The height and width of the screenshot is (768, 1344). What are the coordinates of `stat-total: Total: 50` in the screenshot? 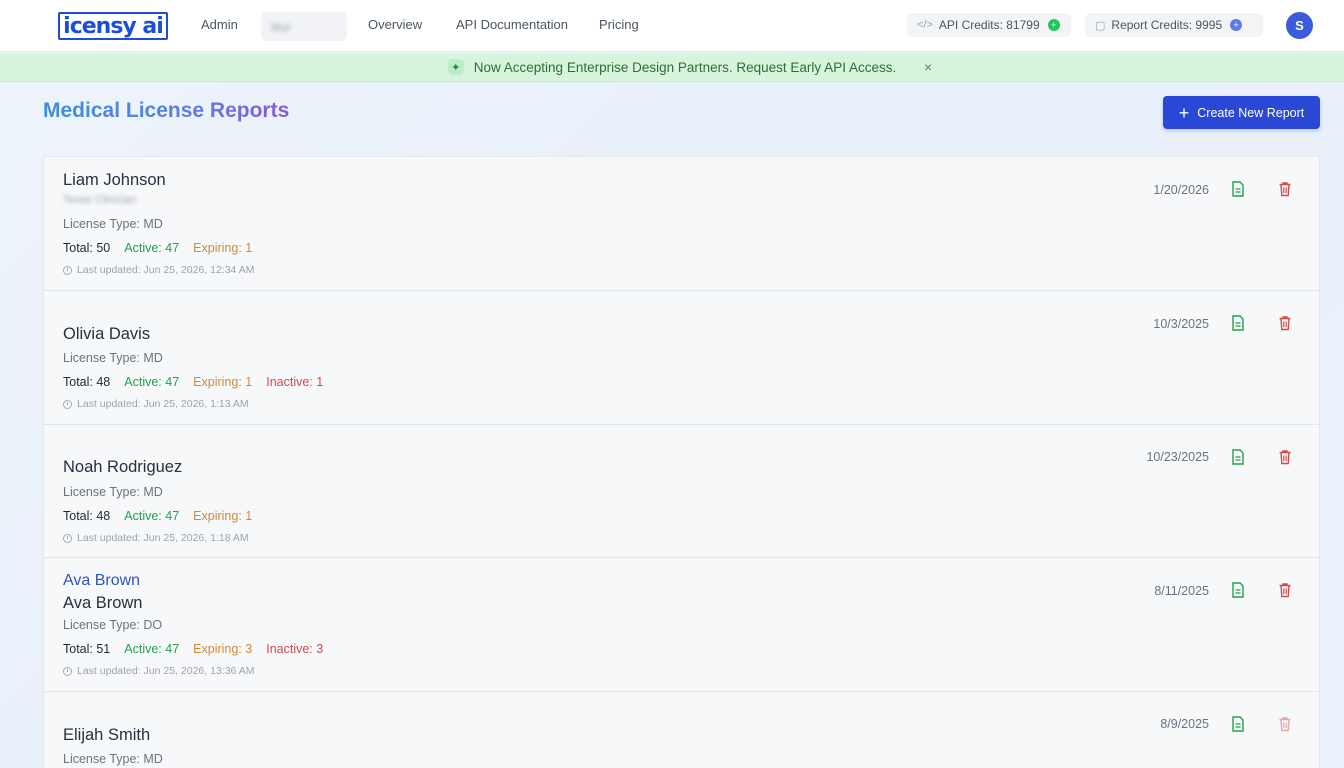 It's located at (87, 248).